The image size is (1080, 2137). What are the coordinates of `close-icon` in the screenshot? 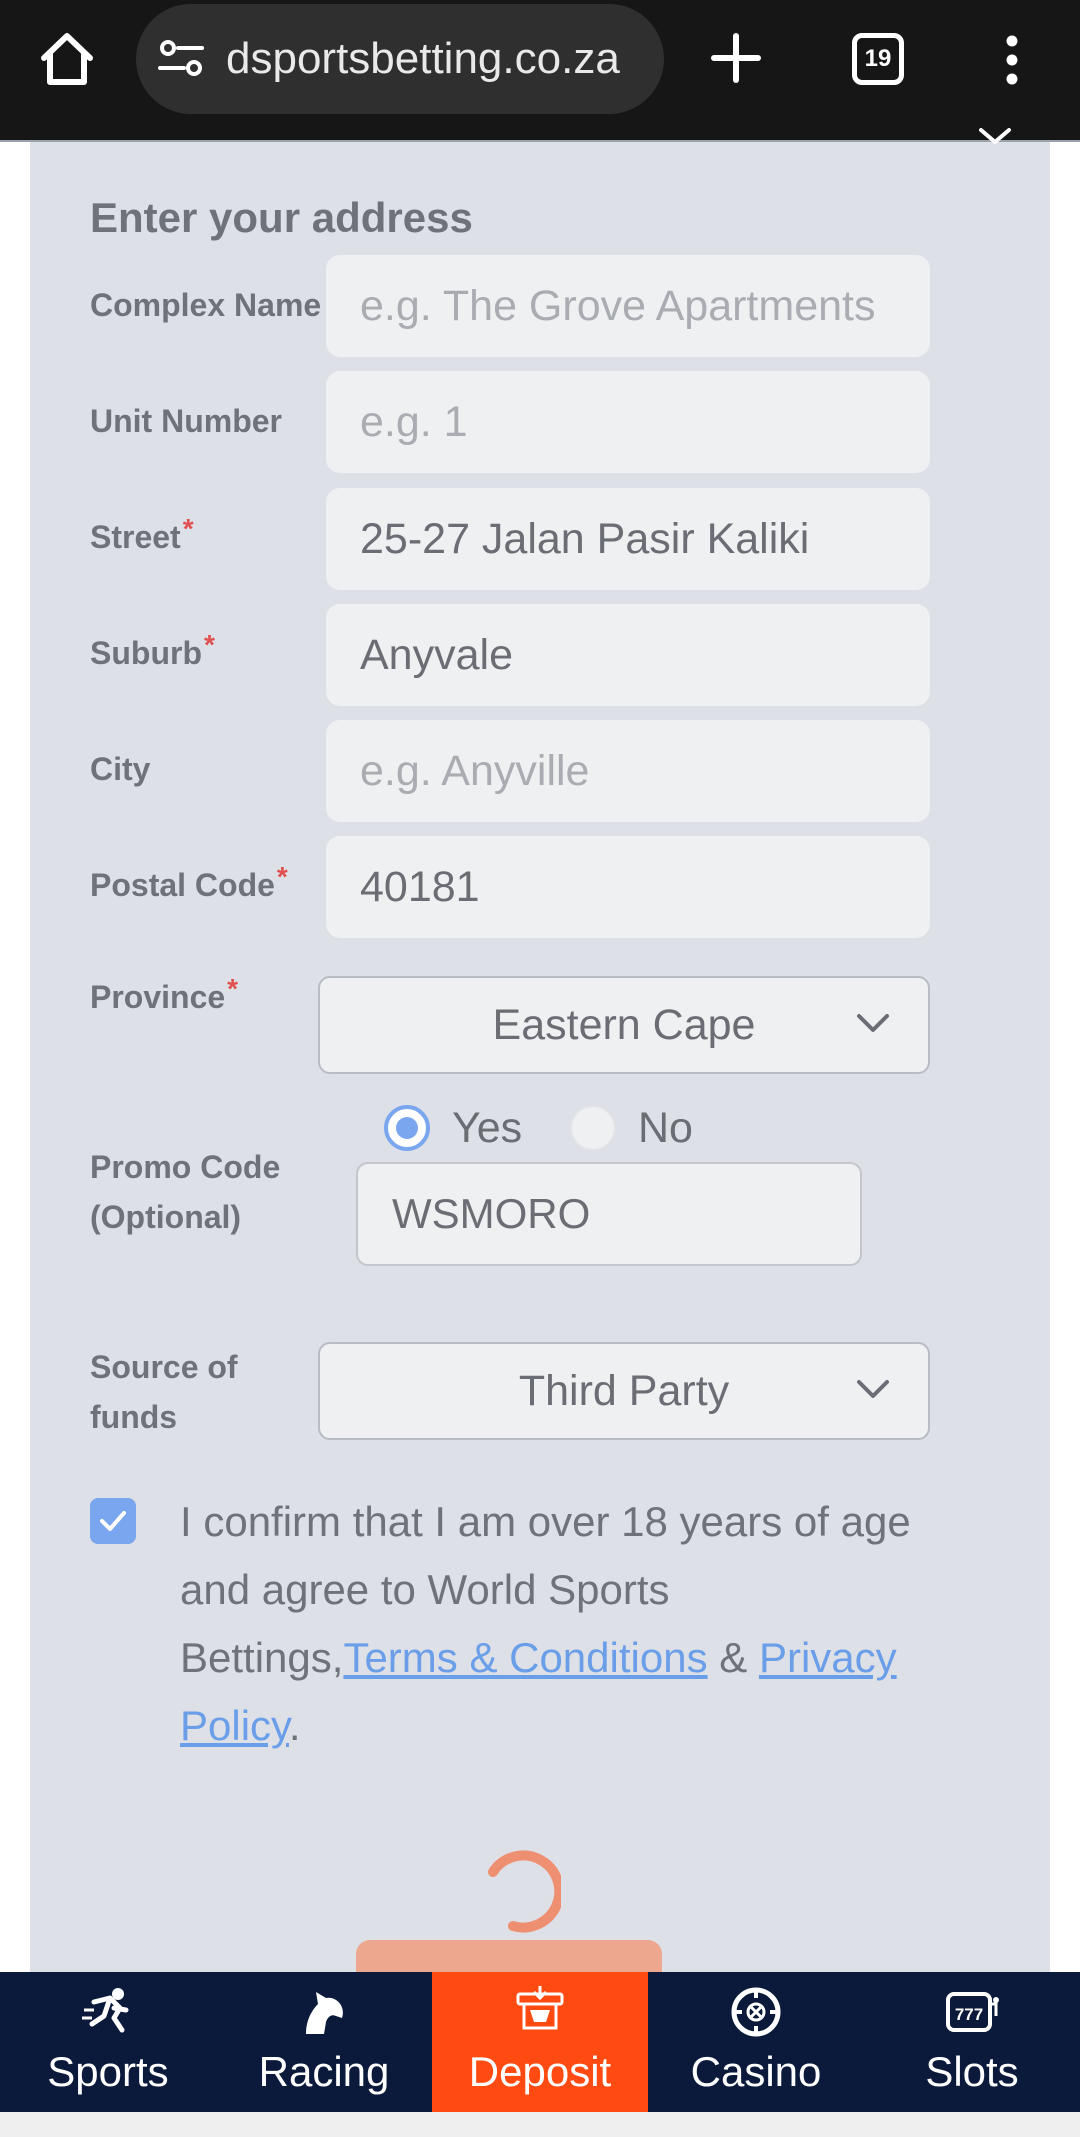 It's located at (995, 142).